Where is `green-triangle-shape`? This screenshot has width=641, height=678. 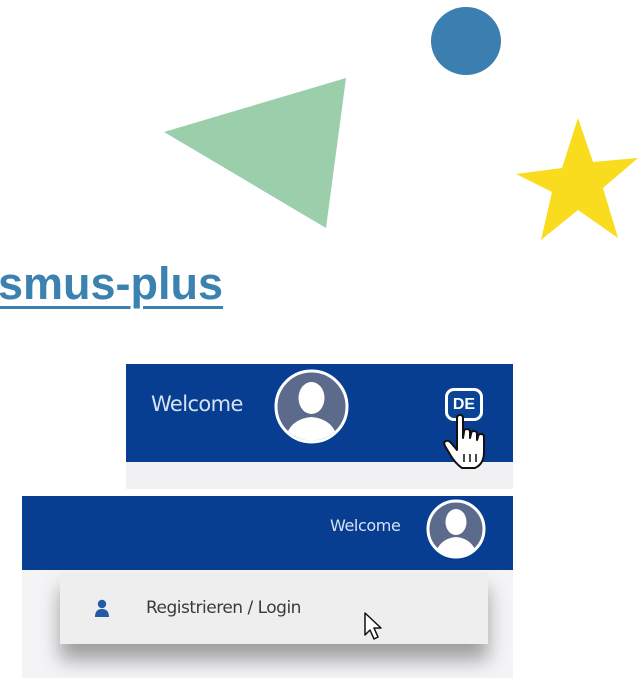 green-triangle-shape is located at coordinates (255, 153).